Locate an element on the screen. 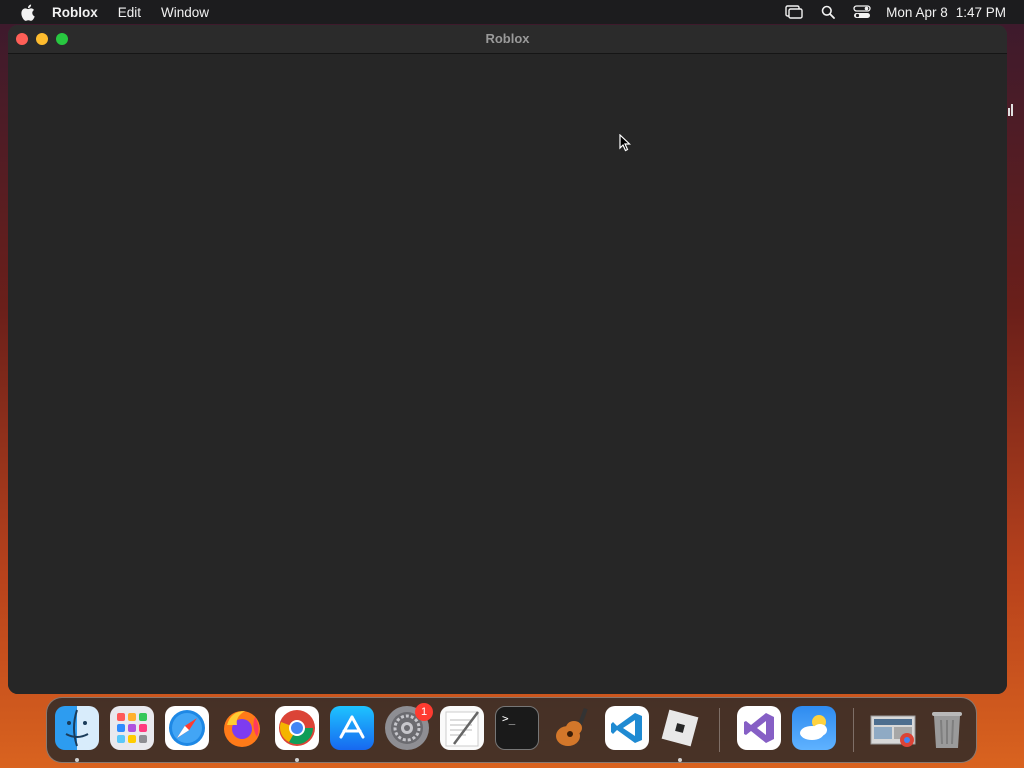  clock: Mon Apr 8 1:47 PM is located at coordinates (946, 12).